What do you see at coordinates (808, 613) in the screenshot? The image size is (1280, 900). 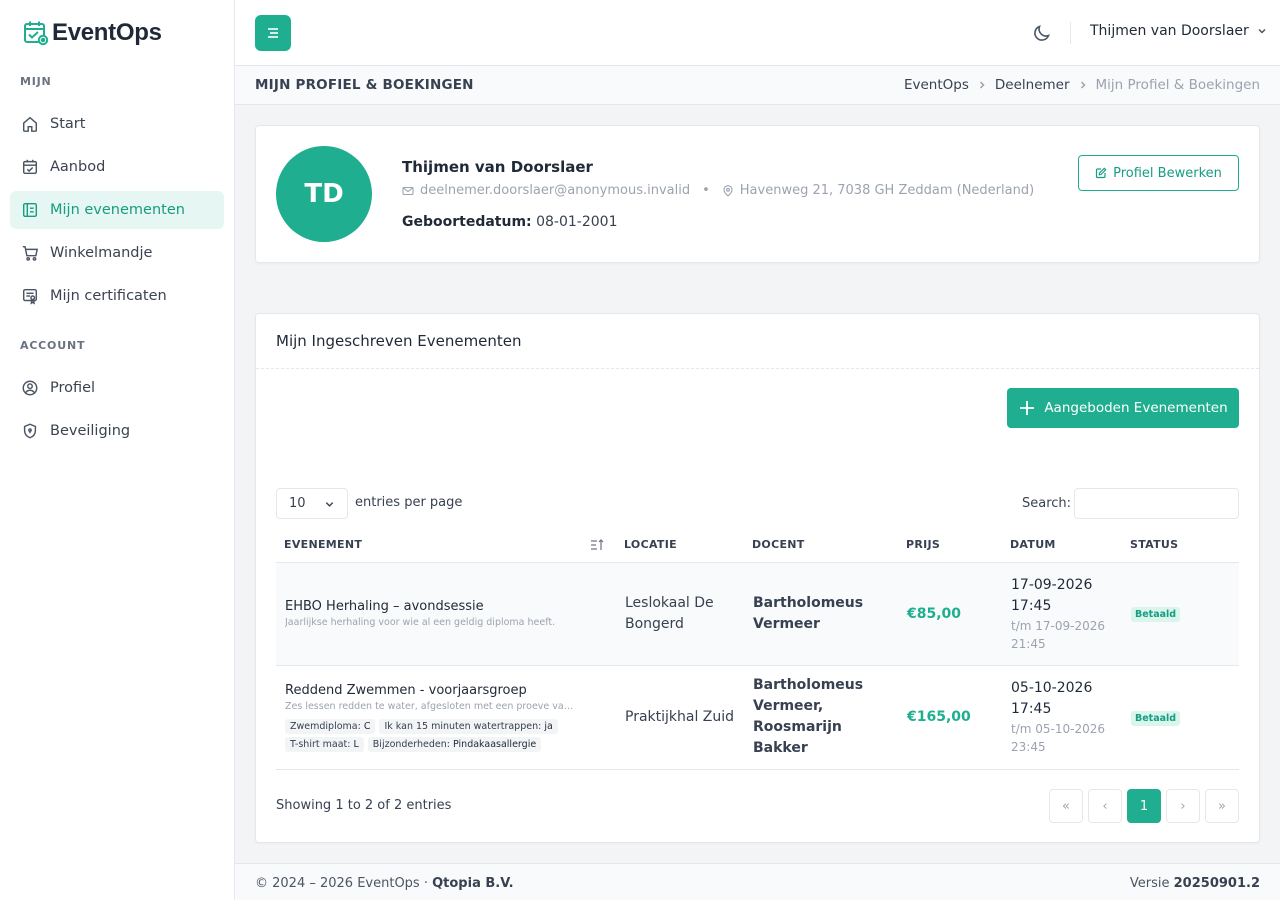 I see `event-teacher: Bartholomeus Vermeer` at bounding box center [808, 613].